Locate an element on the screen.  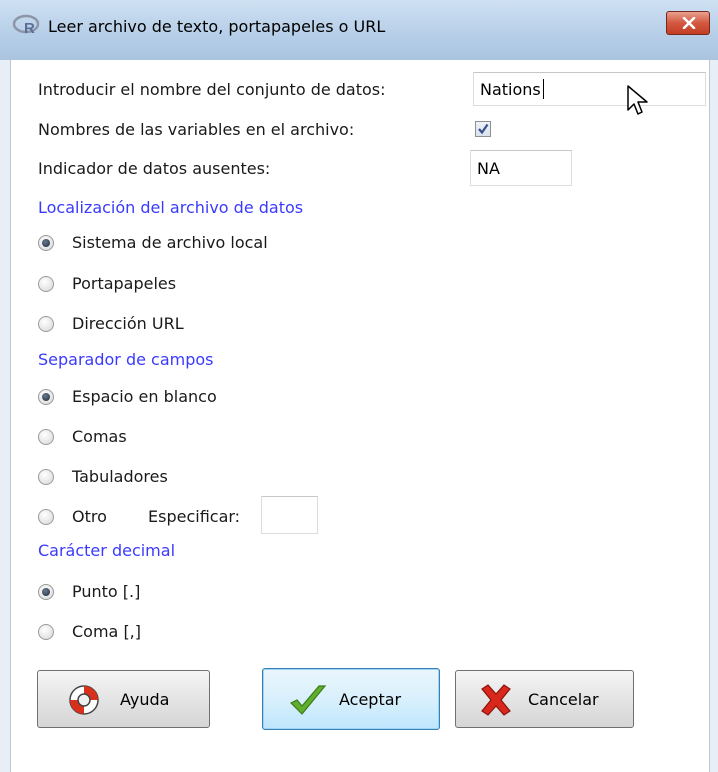
help-button-label: Ayuda is located at coordinates (145, 699).